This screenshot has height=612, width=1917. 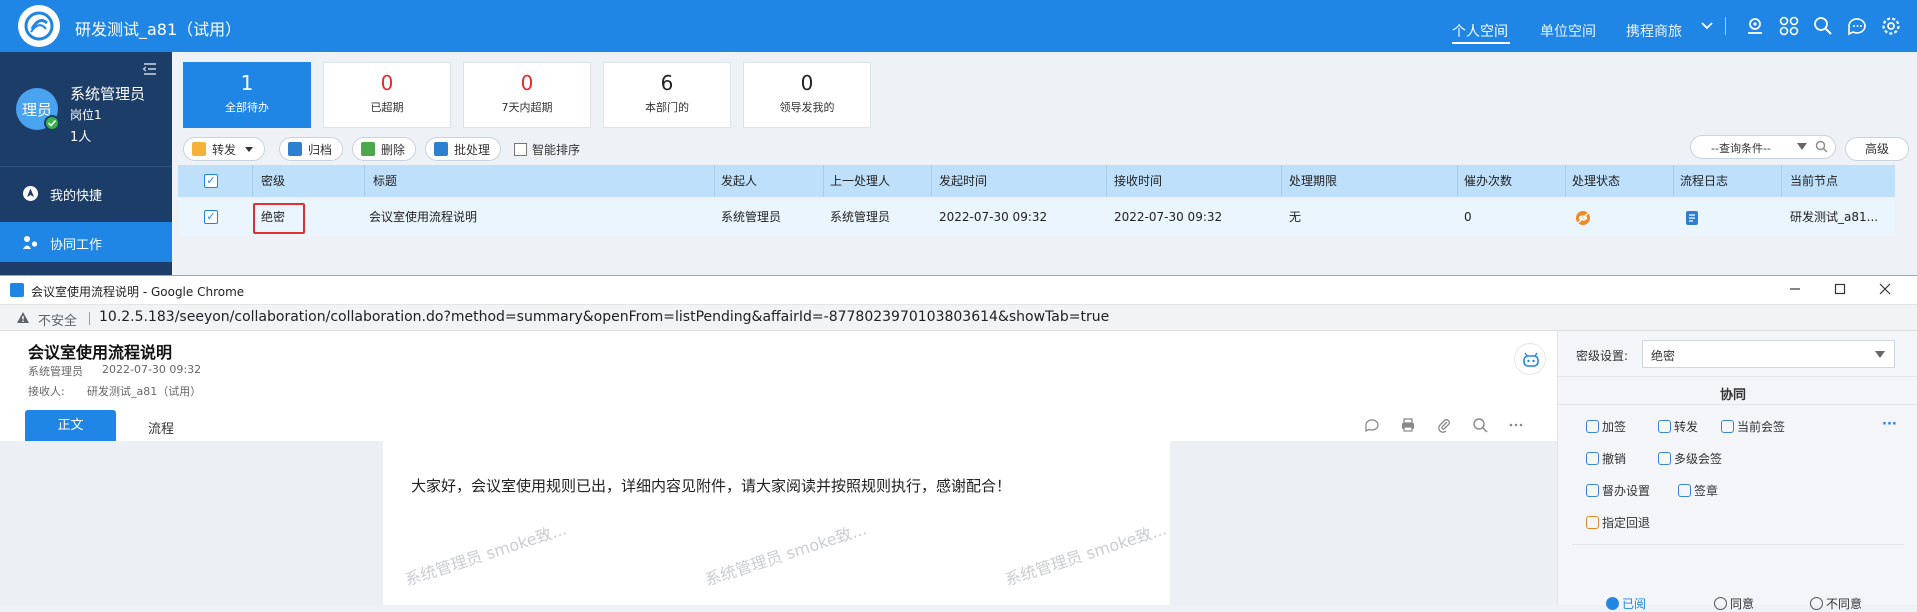 I want to click on cell-receive-time: 2022-07-30 09:32, so click(x=1168, y=217).